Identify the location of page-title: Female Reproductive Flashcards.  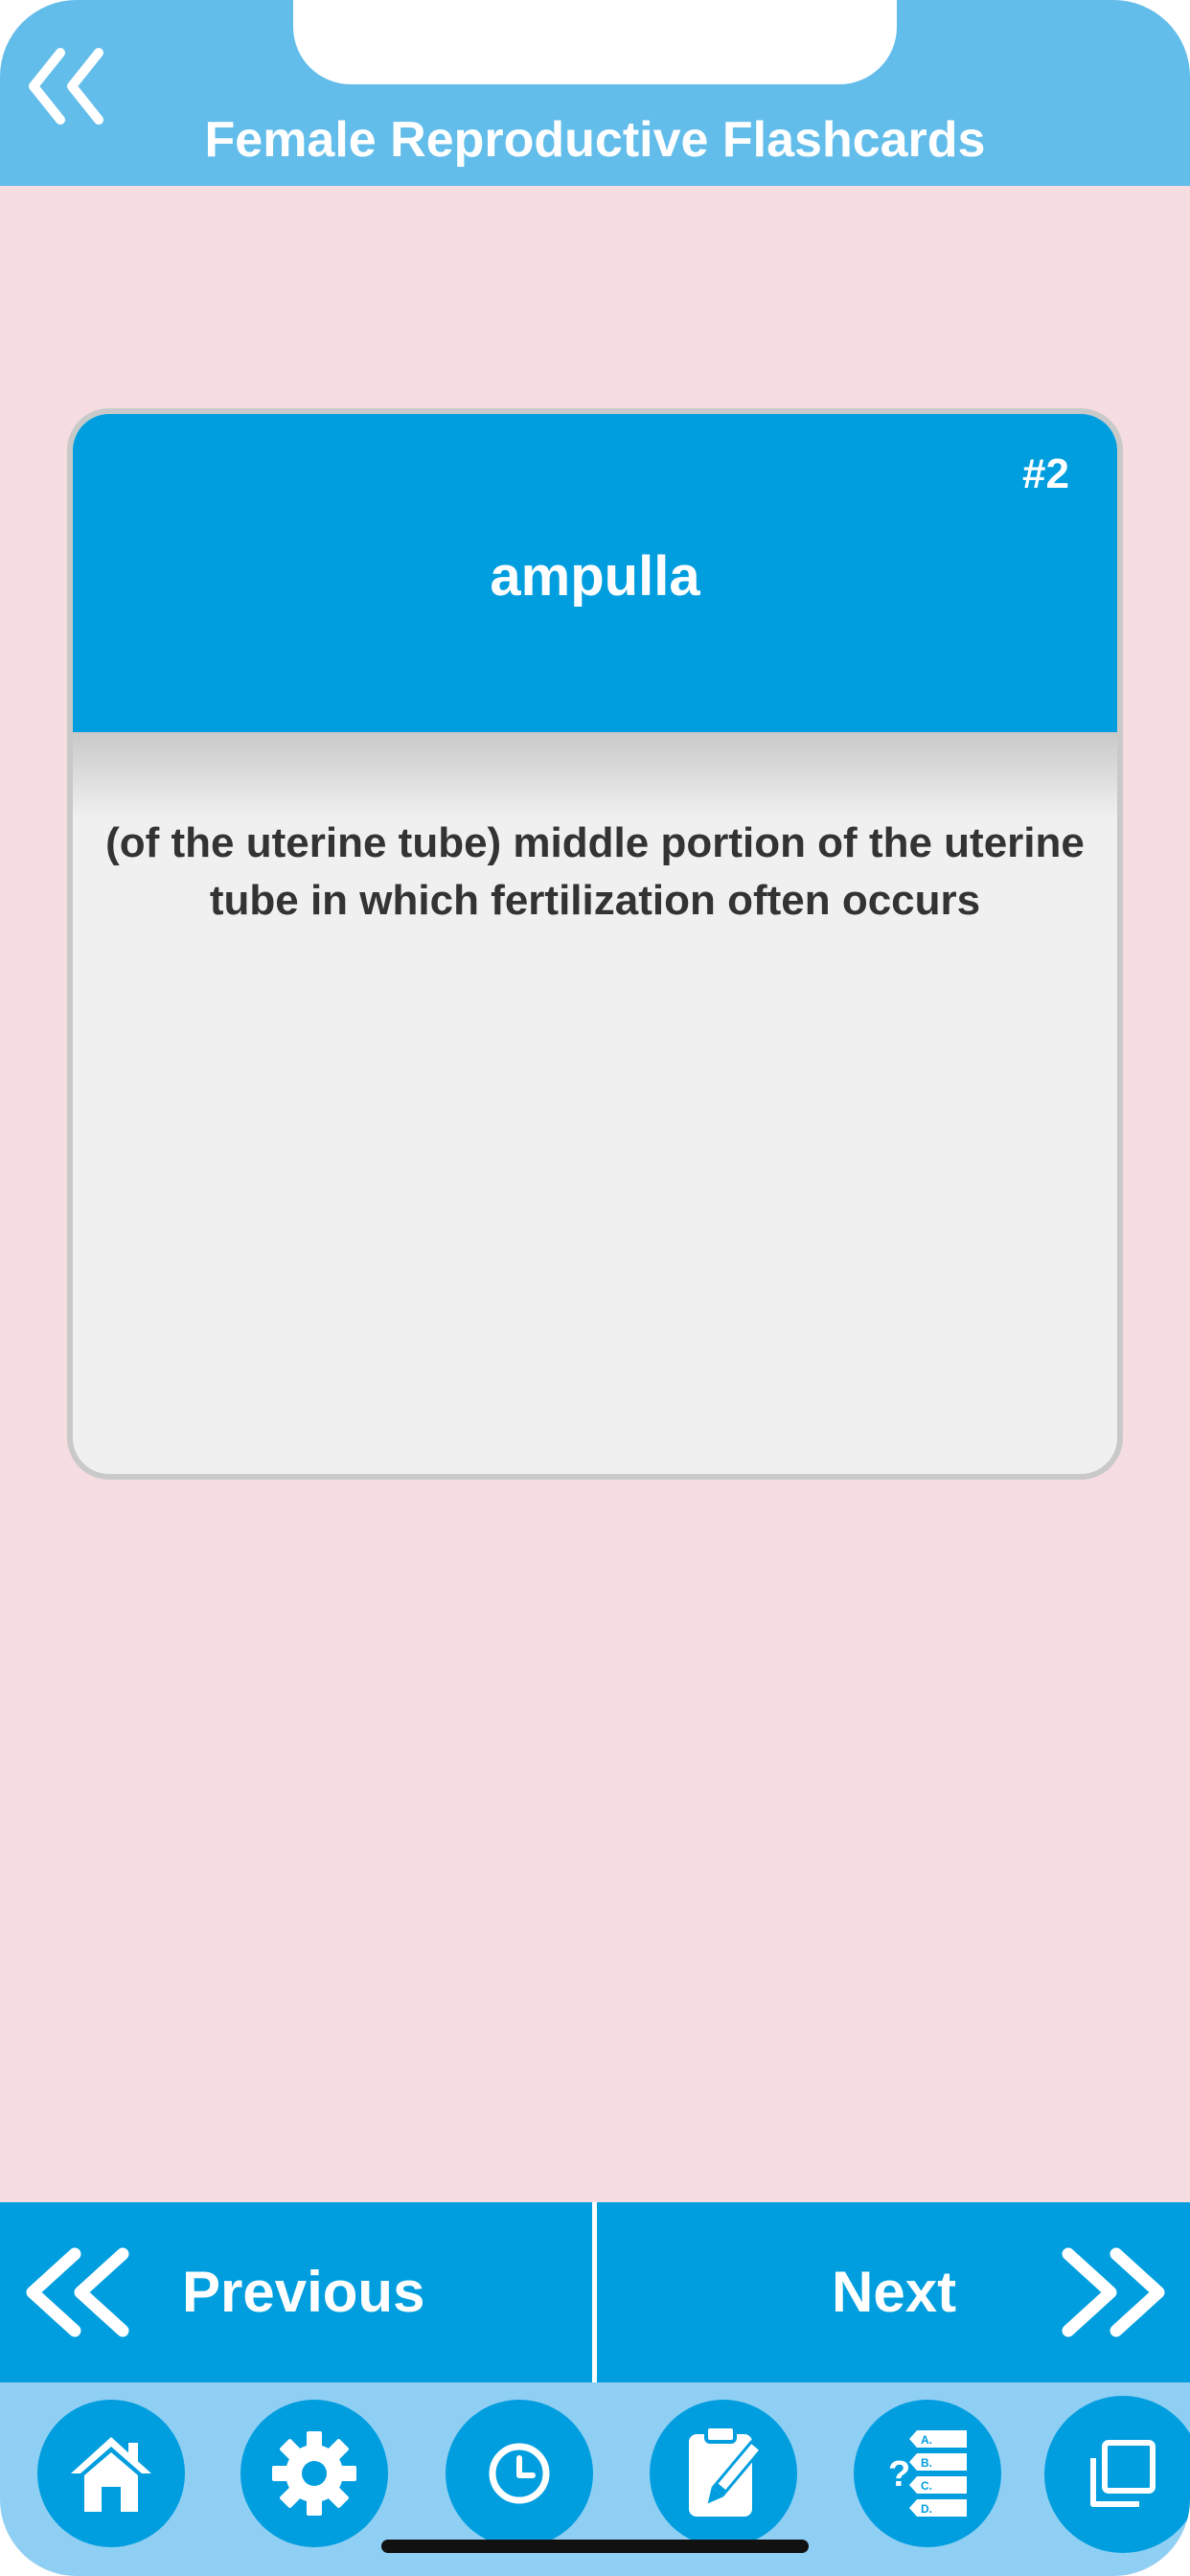
(595, 140).